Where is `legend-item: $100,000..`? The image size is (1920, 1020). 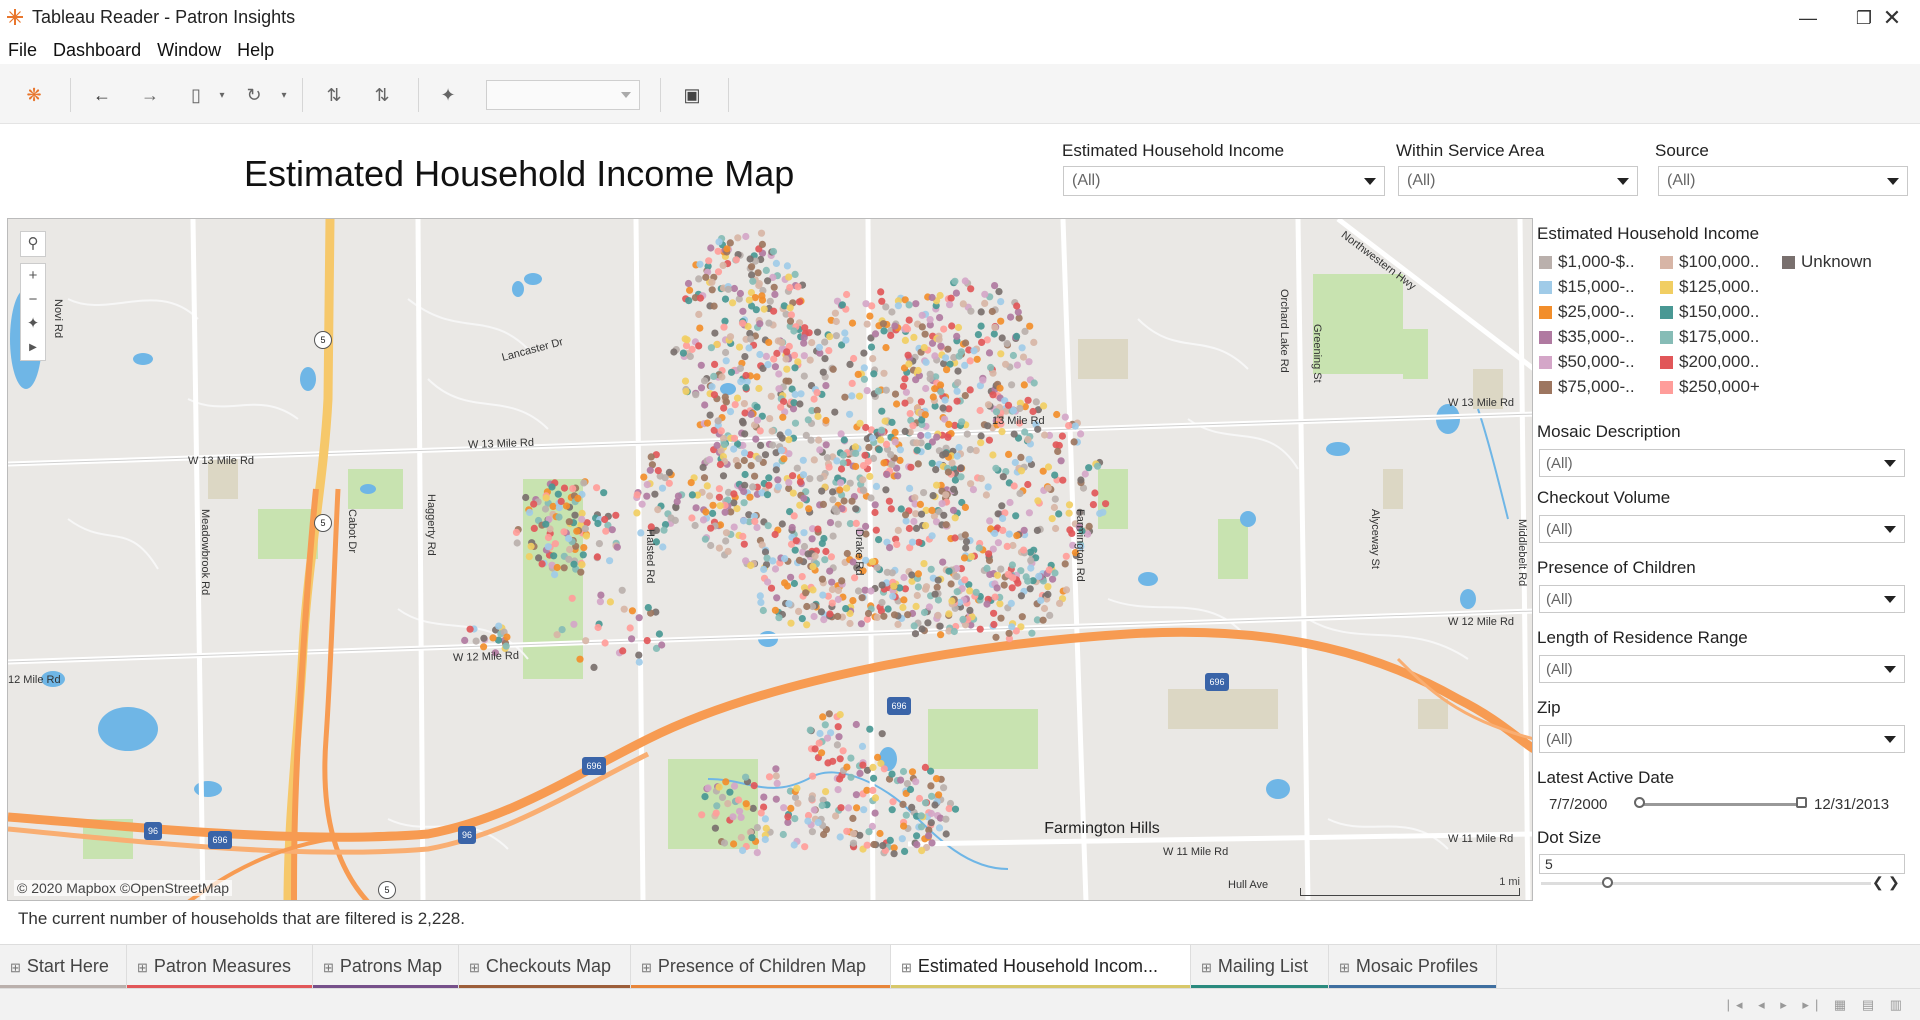
legend-item: $100,000.. is located at coordinates (1709, 262).